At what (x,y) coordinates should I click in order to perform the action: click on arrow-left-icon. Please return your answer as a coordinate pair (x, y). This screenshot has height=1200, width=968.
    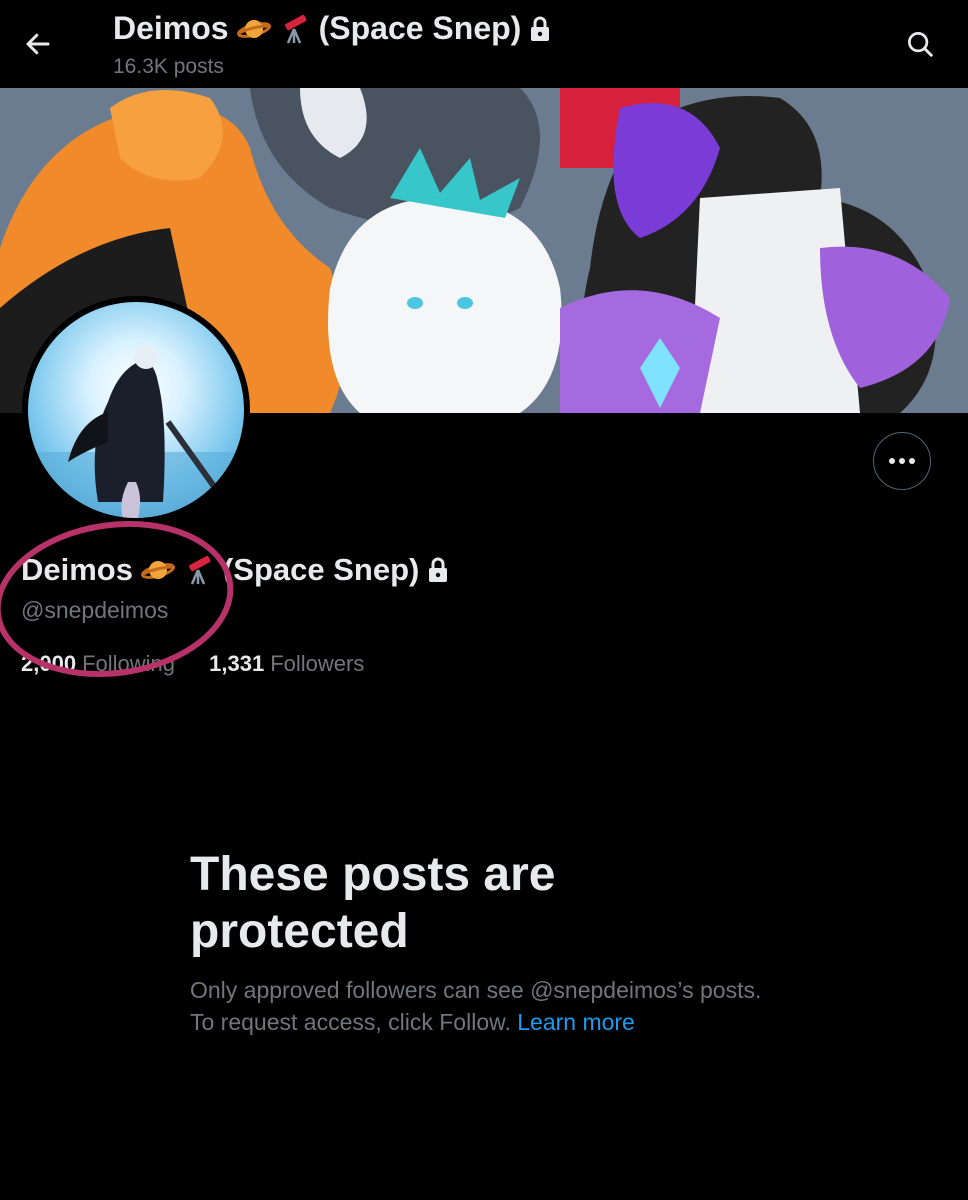
    Looking at the image, I should click on (38, 44).